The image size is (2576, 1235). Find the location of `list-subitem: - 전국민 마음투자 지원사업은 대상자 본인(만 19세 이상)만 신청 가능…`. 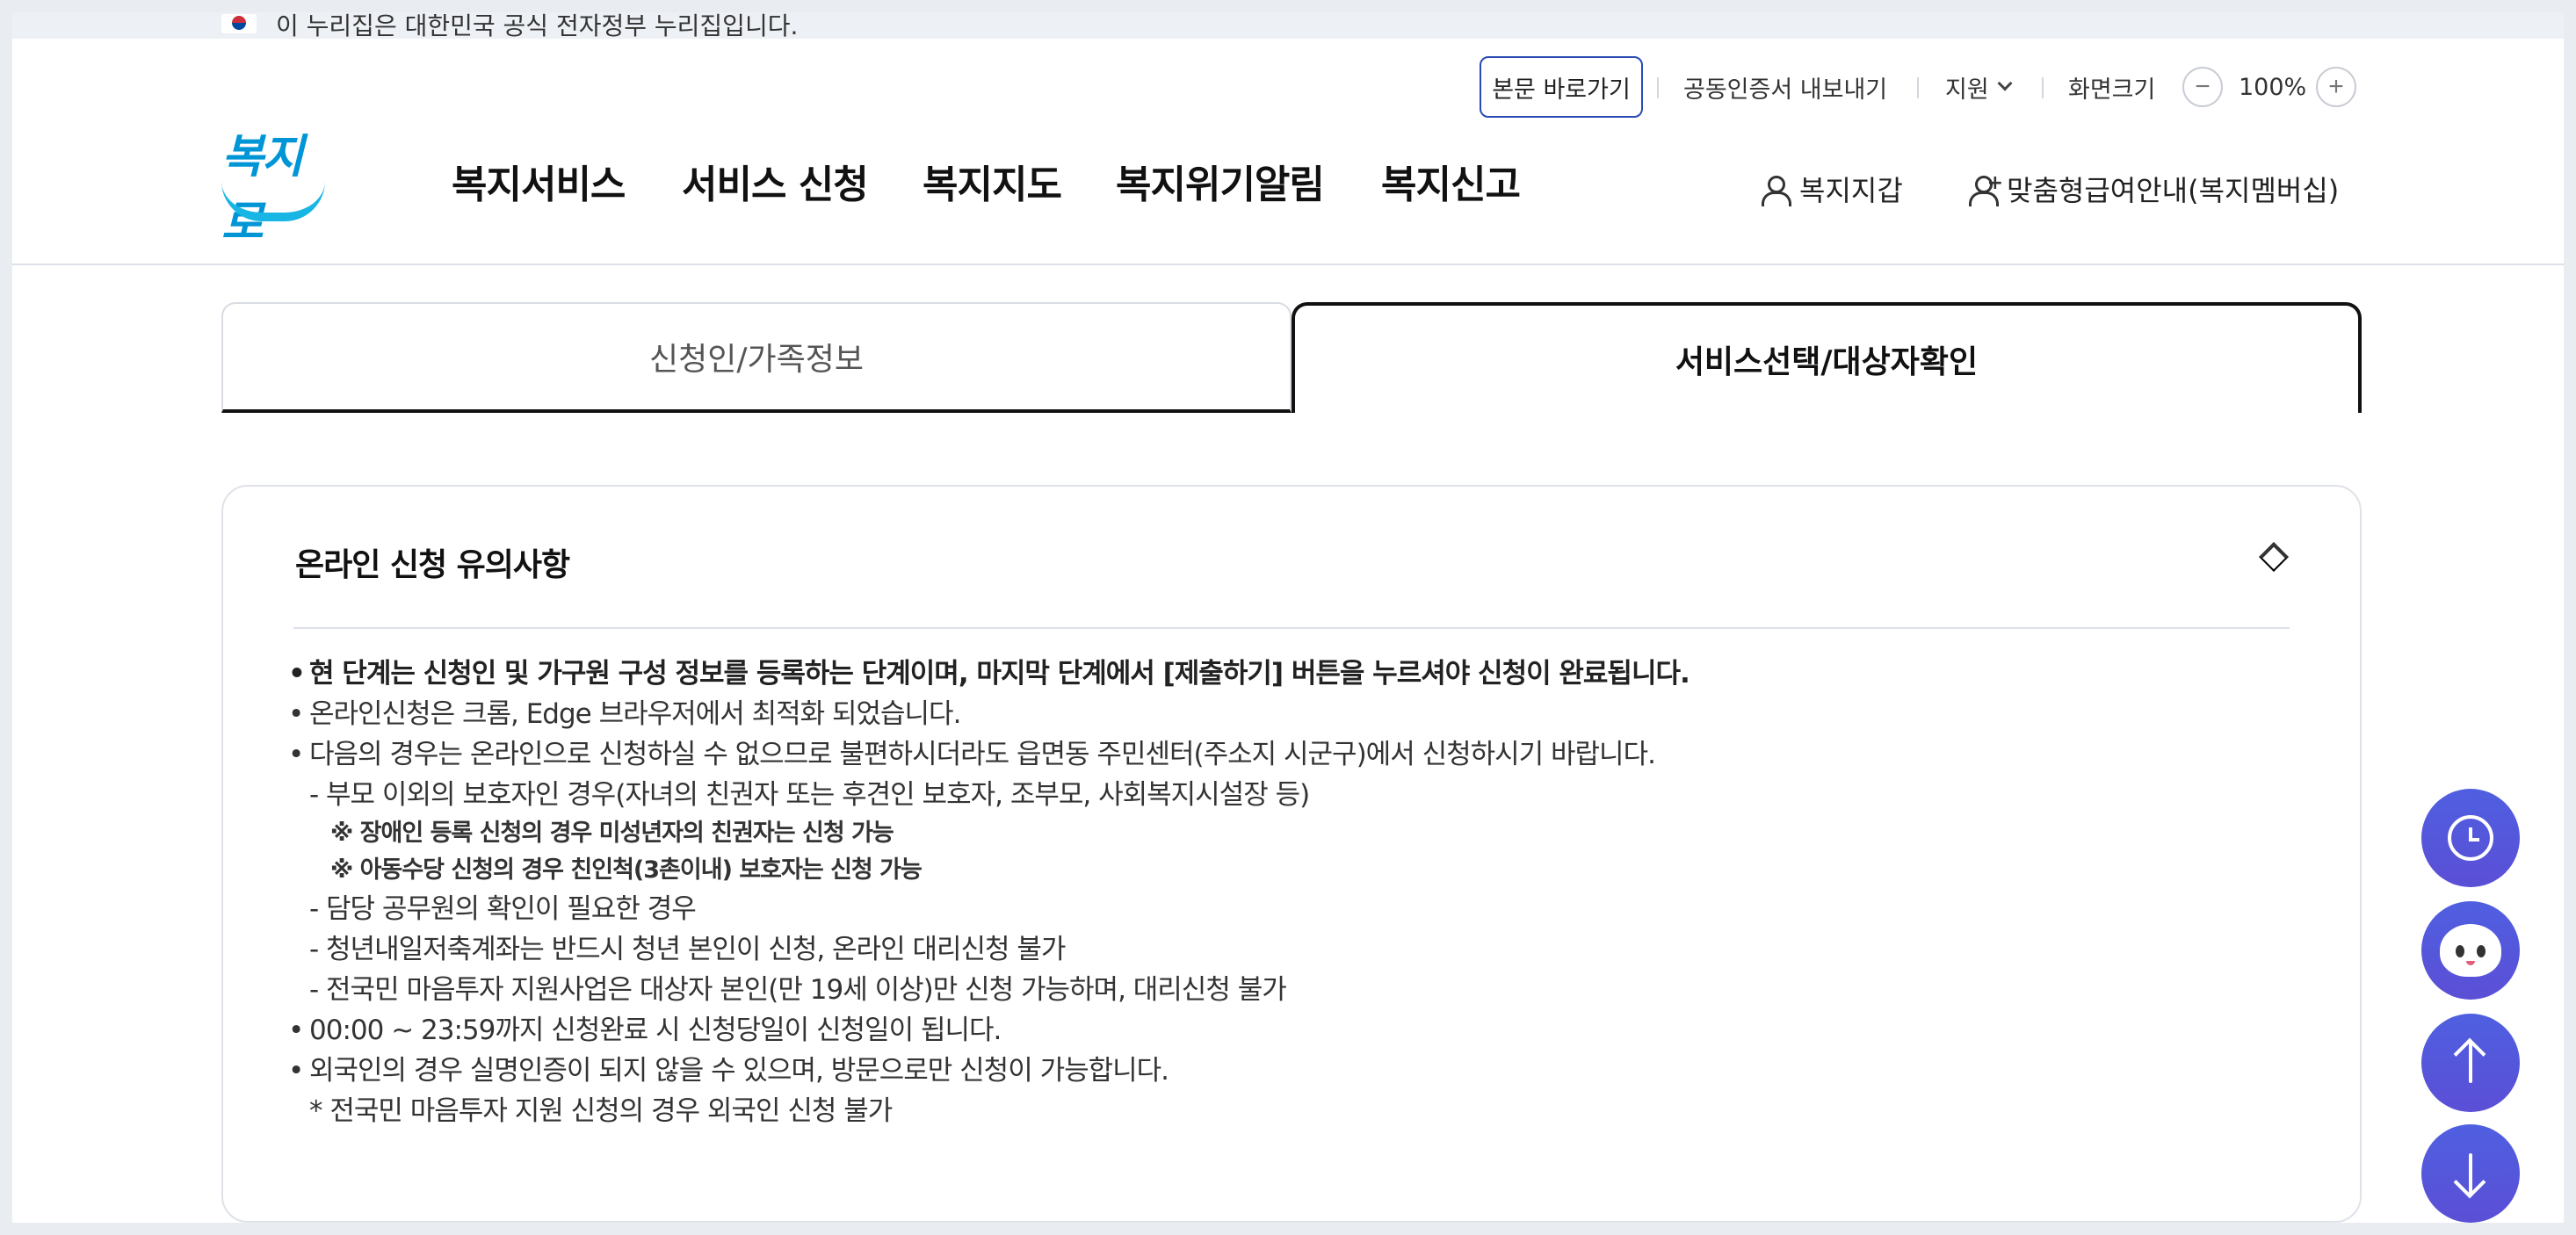

list-subitem: - 전국민 마음투자 지원사업은 대상자 본인(만 19세 이상)만 신청 가능… is located at coordinates (798, 990).